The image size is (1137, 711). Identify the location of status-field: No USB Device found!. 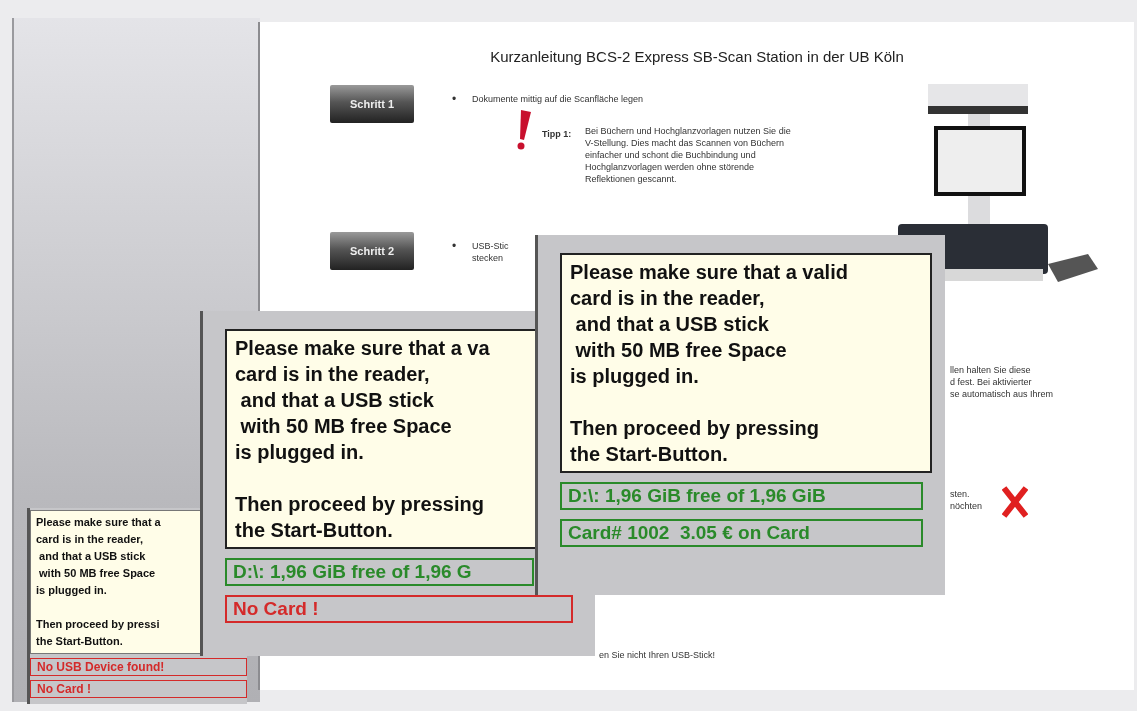
(138, 667).